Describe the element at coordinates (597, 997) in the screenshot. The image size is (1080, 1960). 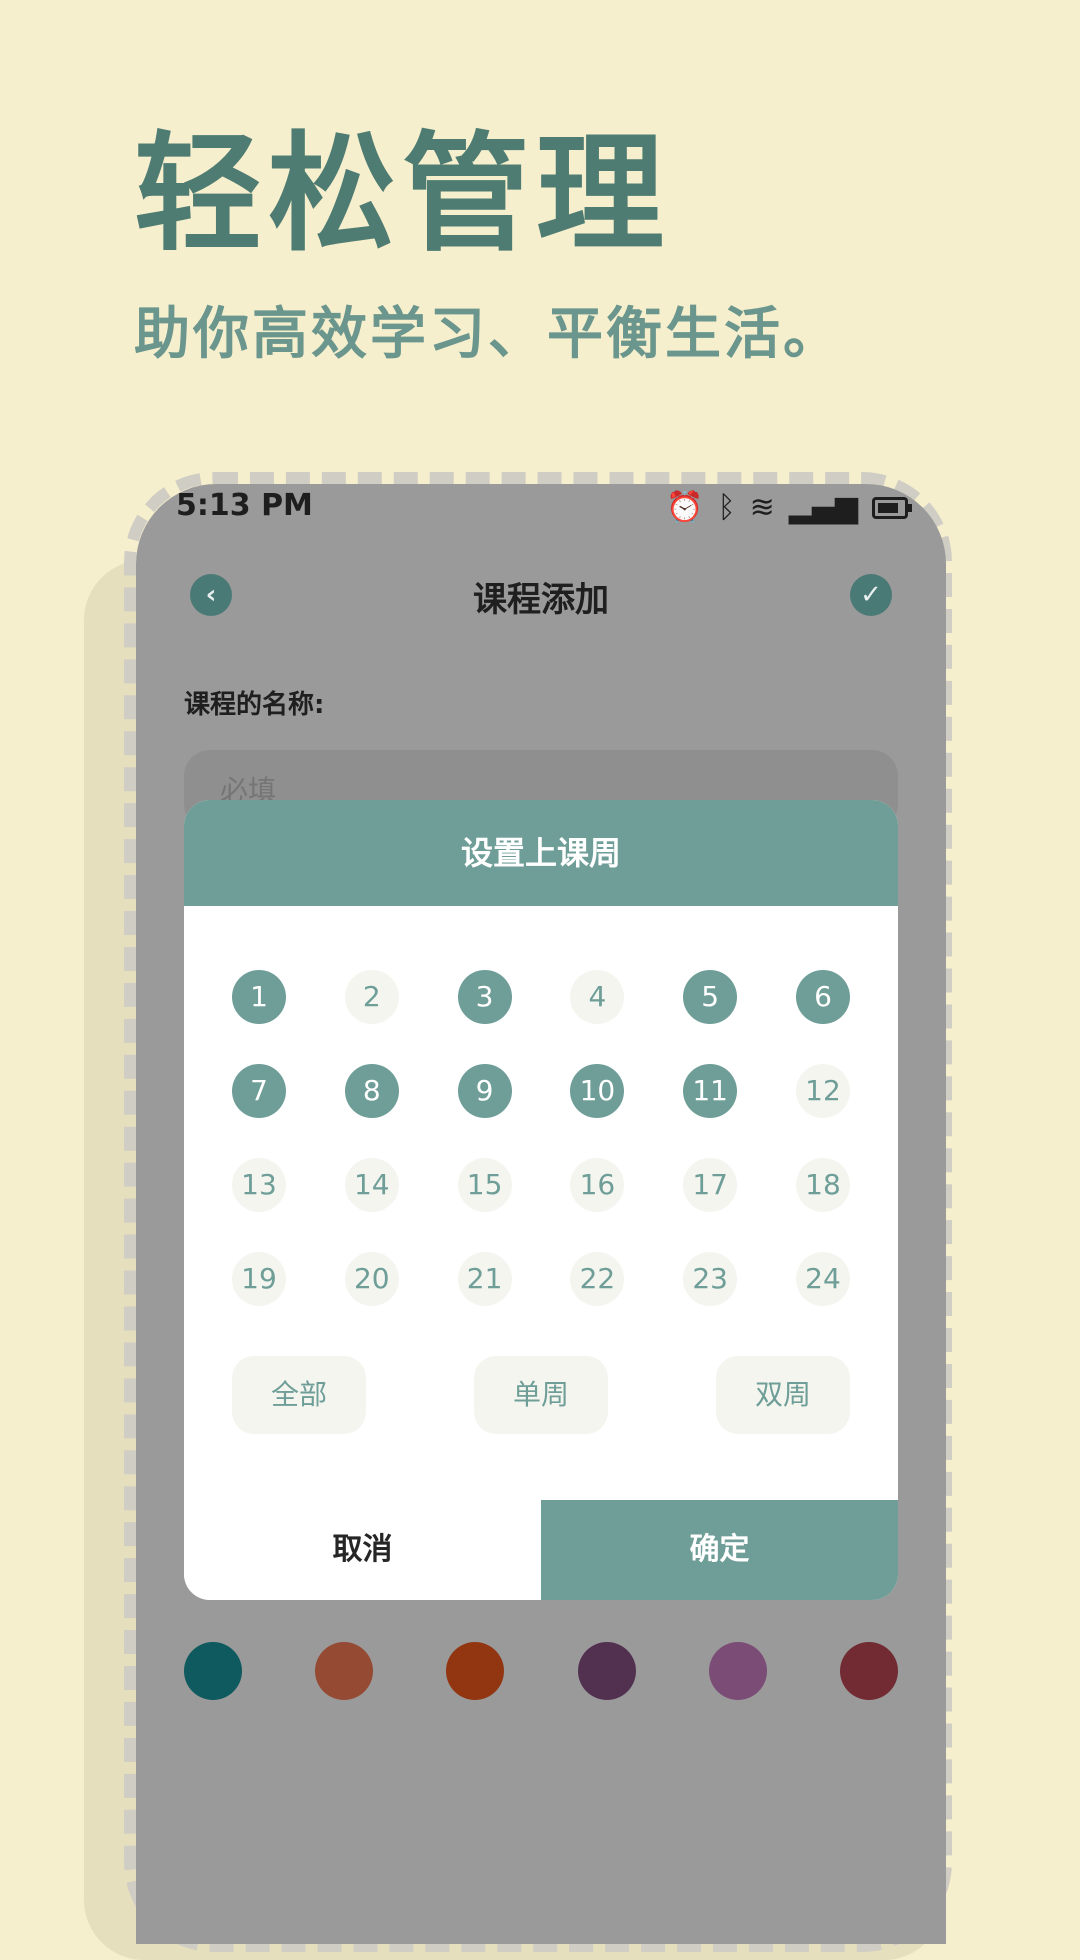
I see `week-item: 4` at that location.